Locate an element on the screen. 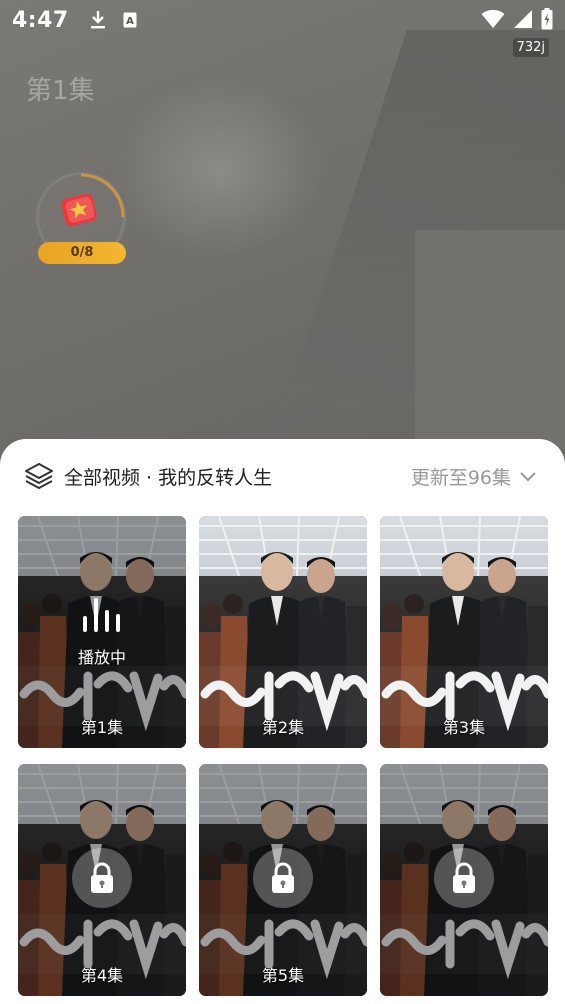 This screenshot has height=1004, width=565. playing-indicator: 播放中 is located at coordinates (102, 633).